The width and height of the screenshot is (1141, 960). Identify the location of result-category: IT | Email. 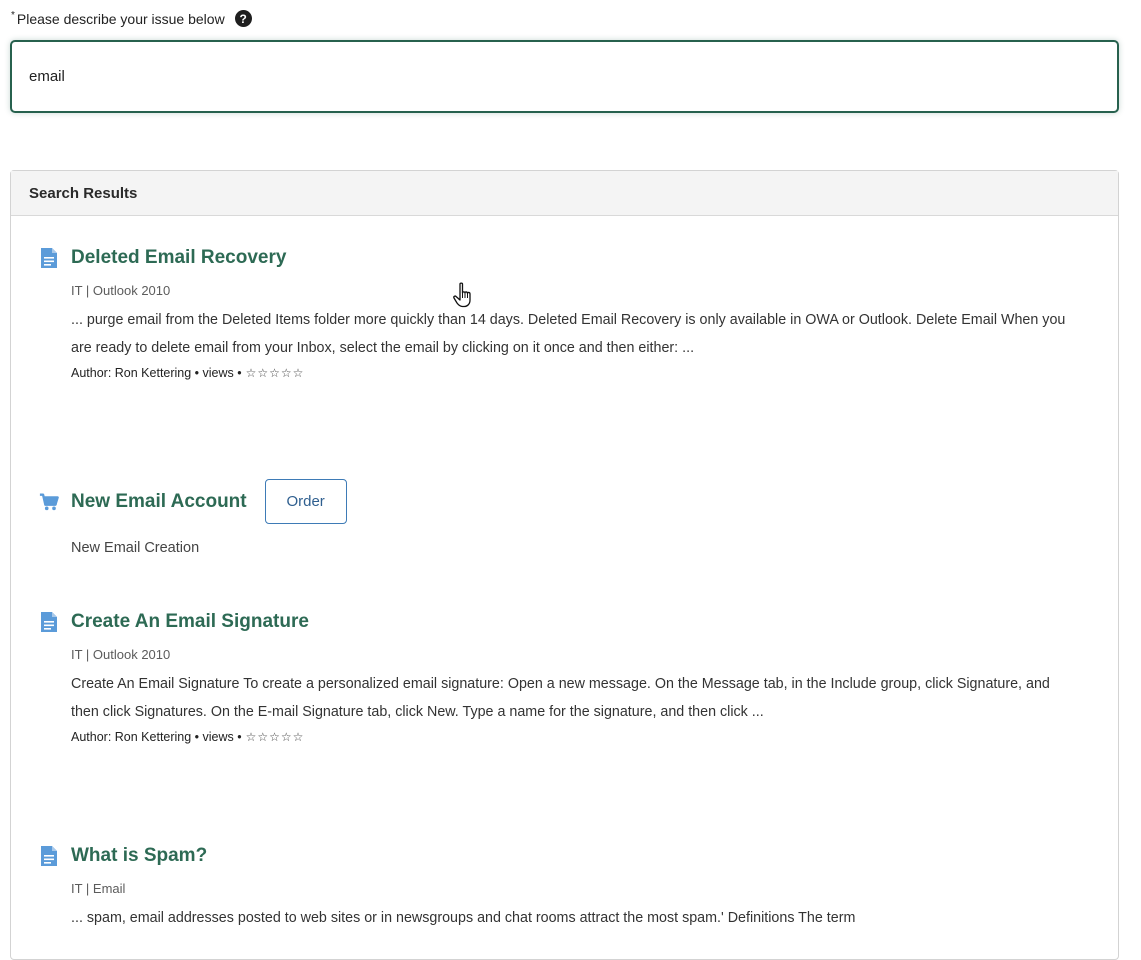
(98, 888).